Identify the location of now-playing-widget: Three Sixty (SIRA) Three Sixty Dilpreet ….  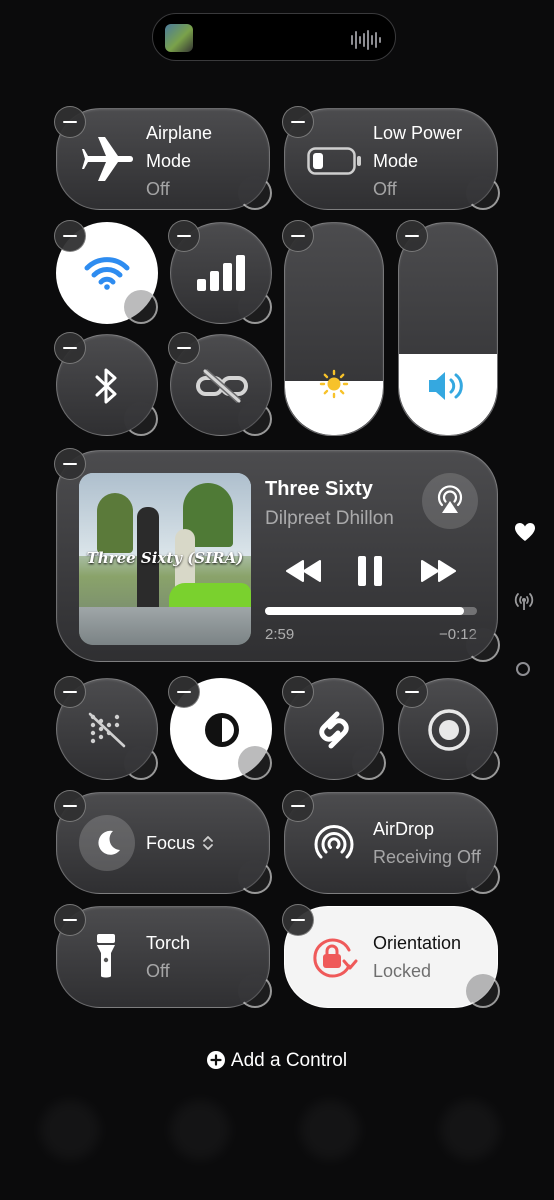
(277, 556).